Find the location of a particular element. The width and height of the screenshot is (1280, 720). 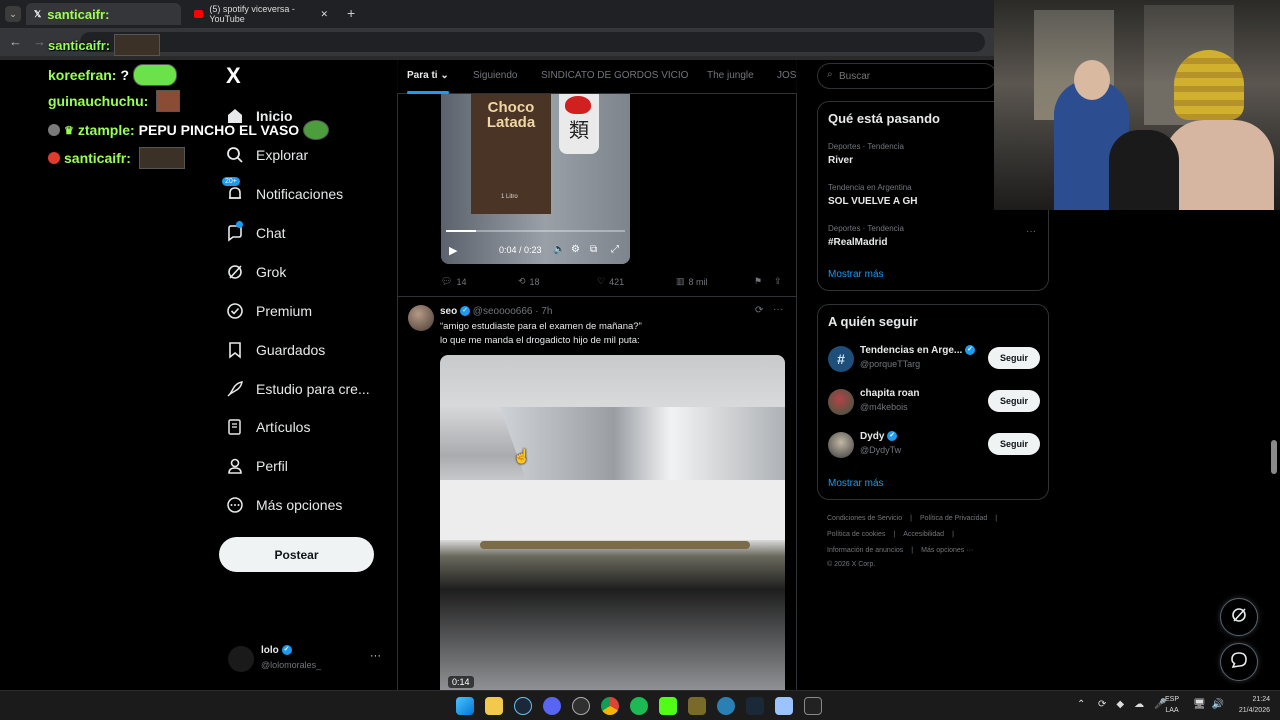

trend-item: Deportes · Tendencia River is located at coordinates (866, 154).